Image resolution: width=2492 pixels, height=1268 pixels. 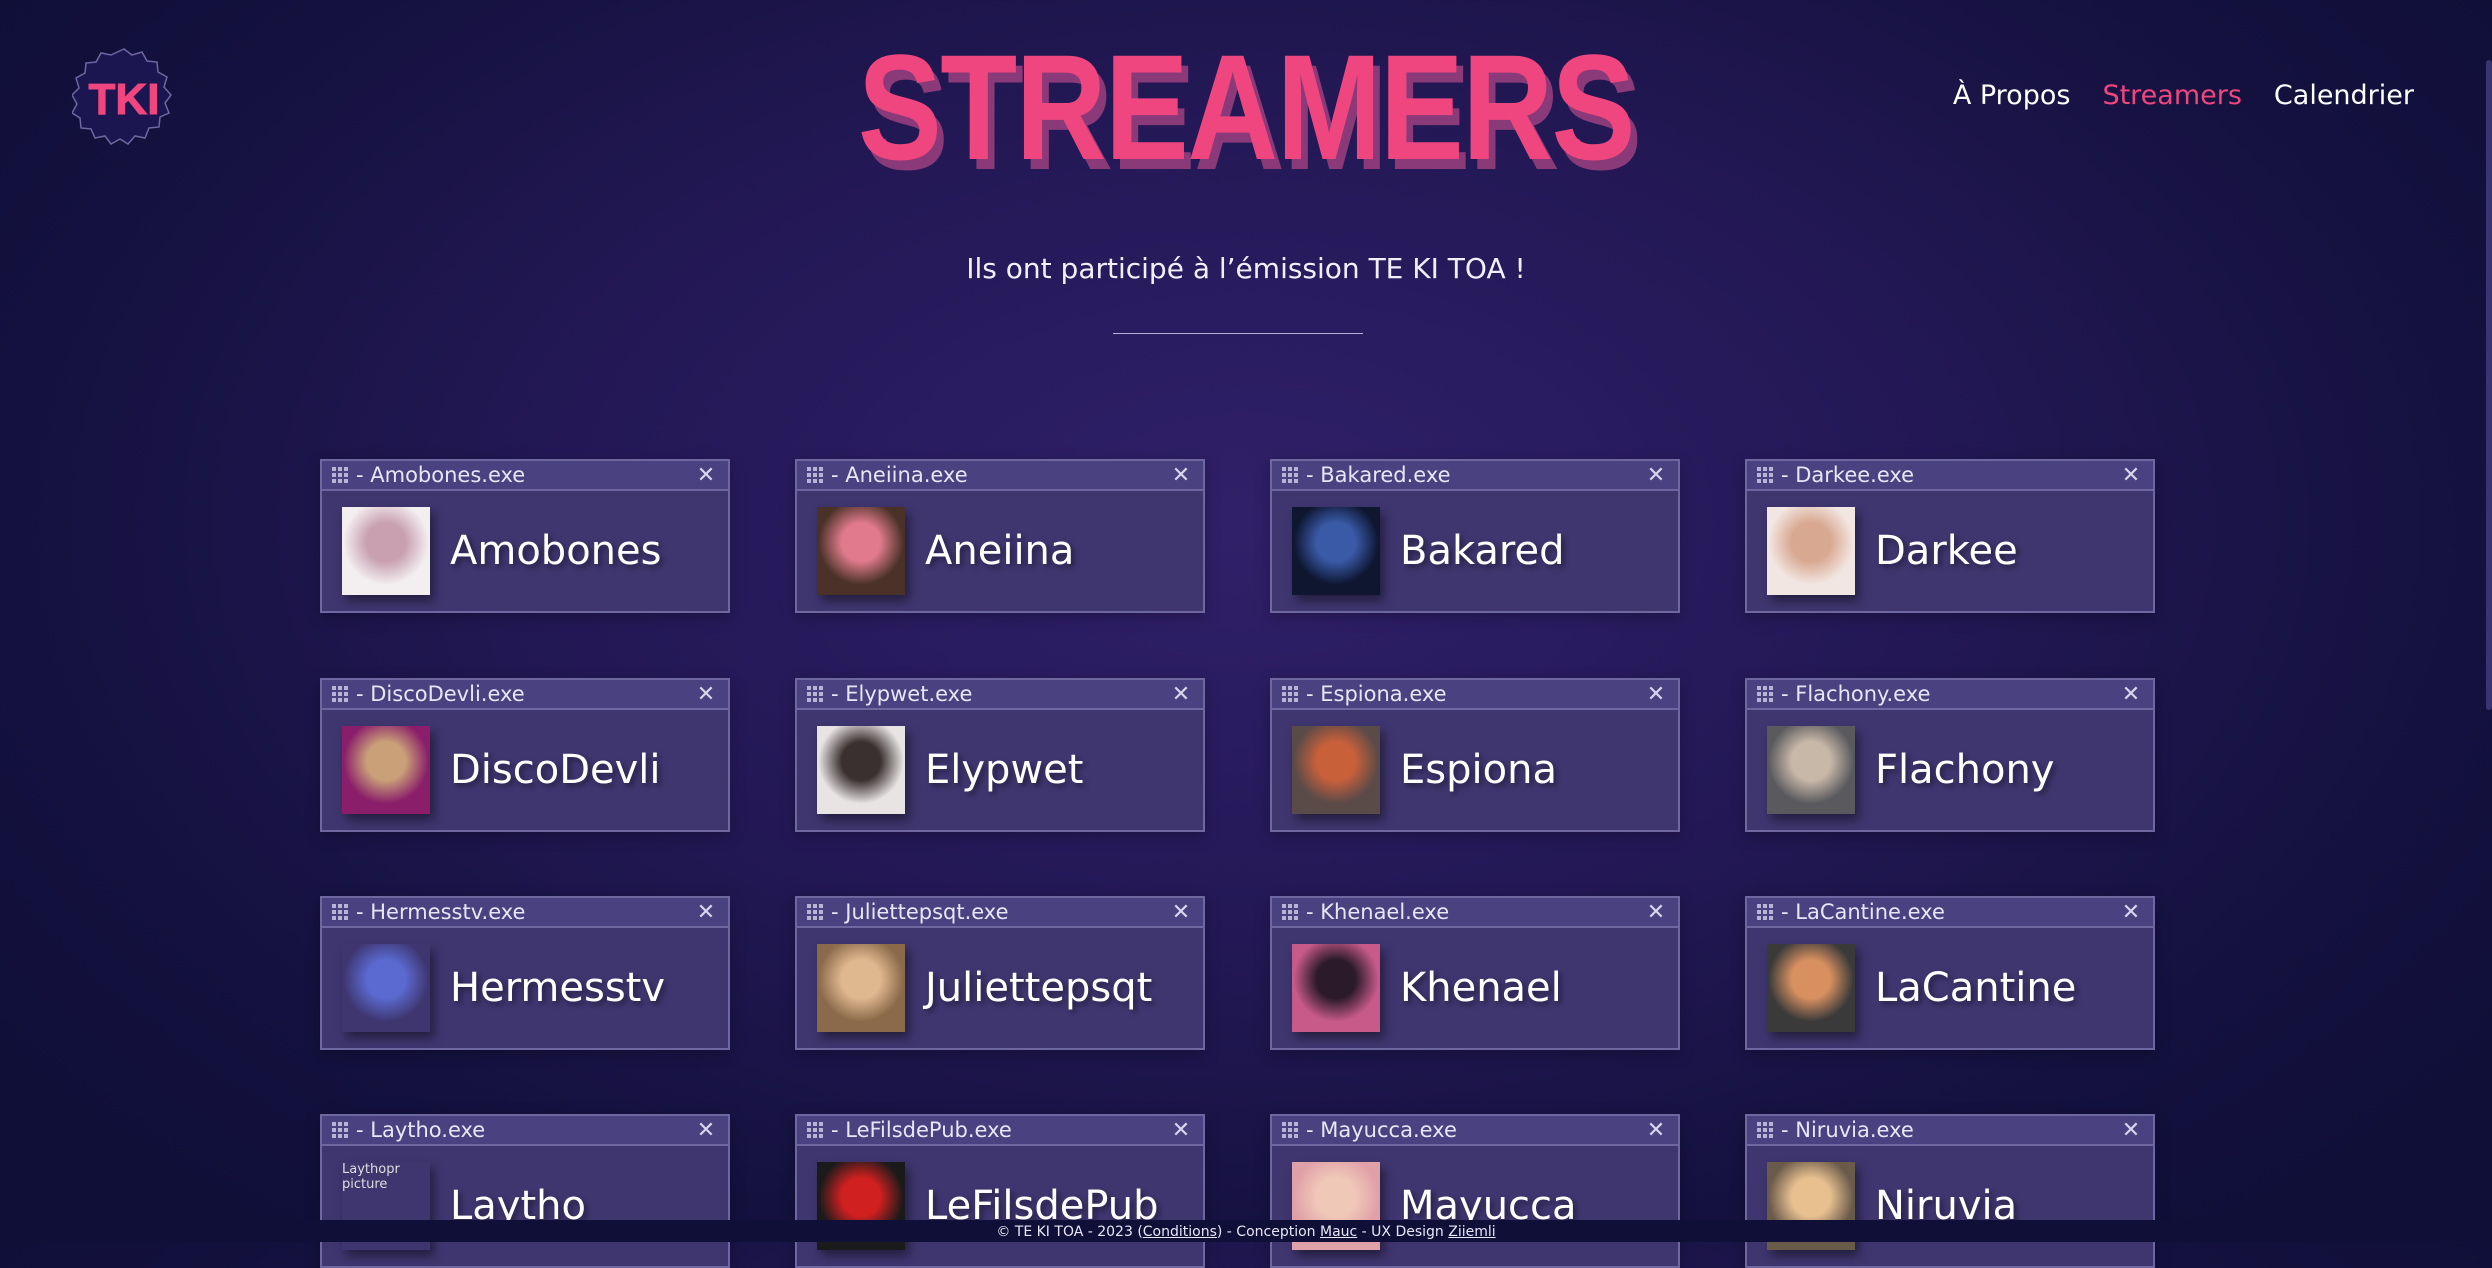 What do you see at coordinates (1478, 770) in the screenshot?
I see `streamer-name: Espiona` at bounding box center [1478, 770].